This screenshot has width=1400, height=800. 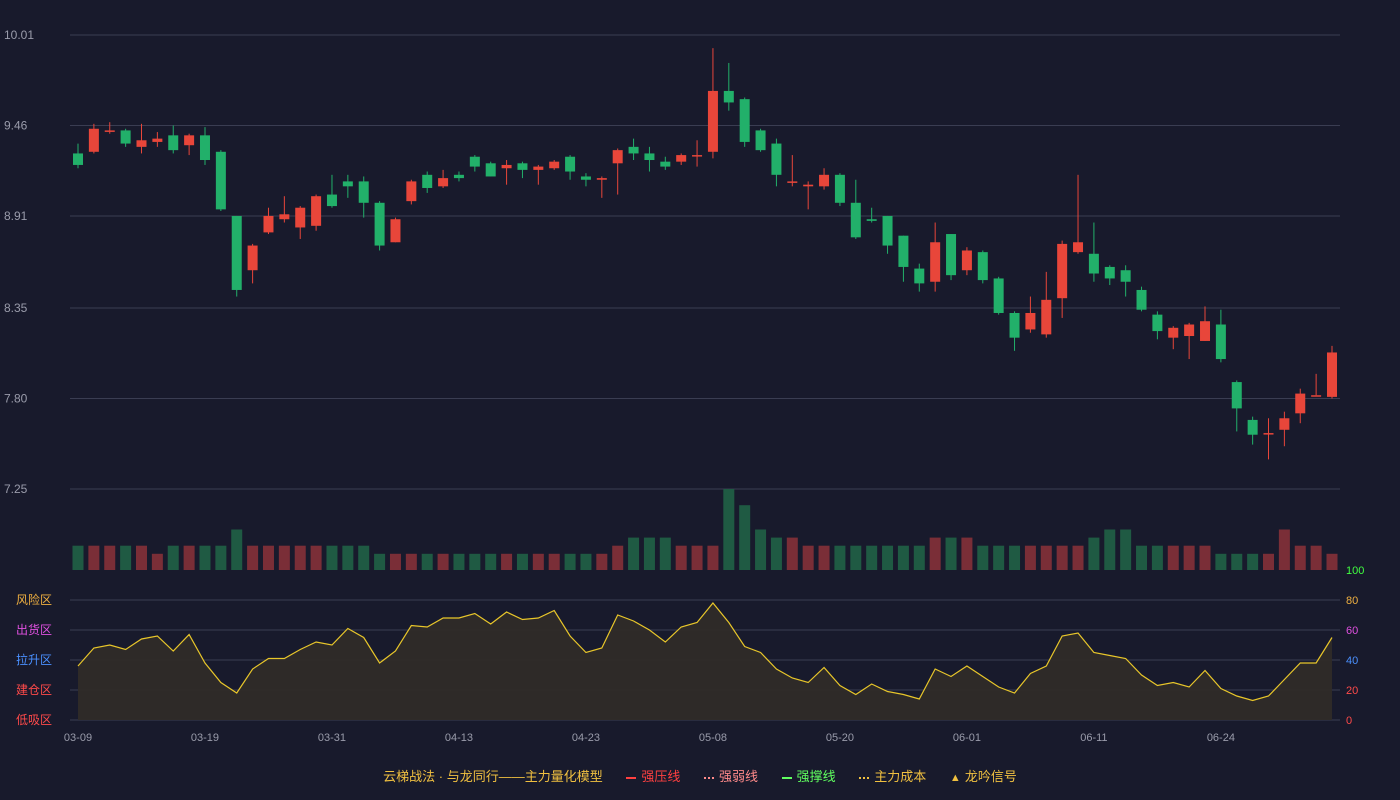 I want to click on price-tick-label: 7.80, so click(x=16, y=399).